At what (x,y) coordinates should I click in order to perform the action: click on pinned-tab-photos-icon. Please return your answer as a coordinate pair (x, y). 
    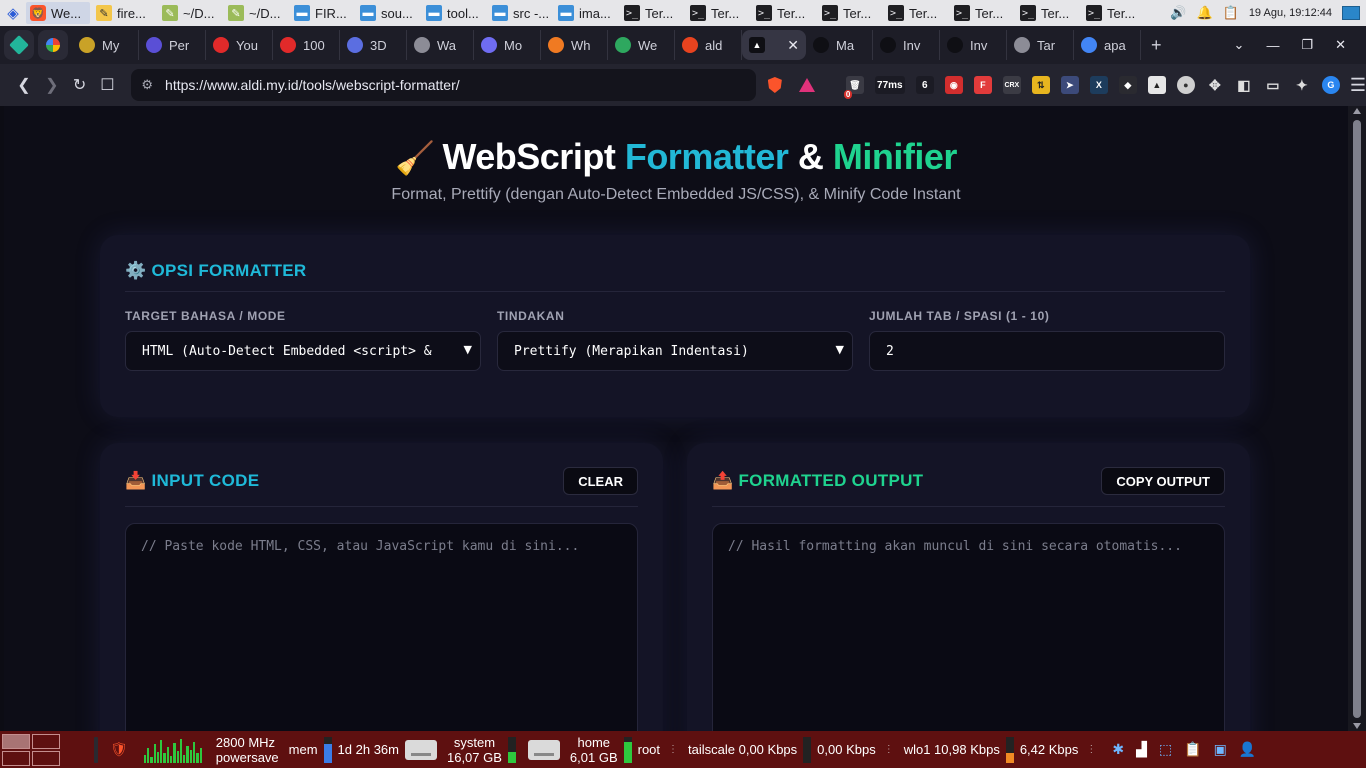
    Looking at the image, I should click on (53, 45).